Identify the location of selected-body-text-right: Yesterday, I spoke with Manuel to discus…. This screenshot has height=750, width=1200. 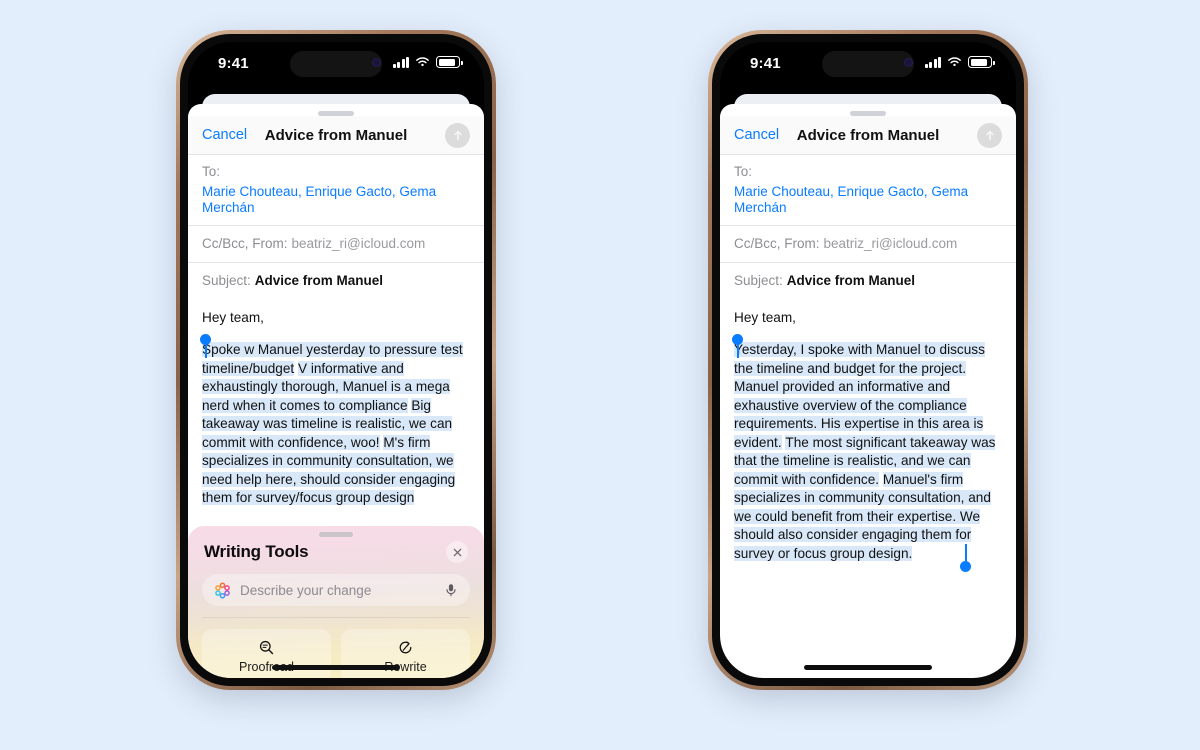
(867, 453).